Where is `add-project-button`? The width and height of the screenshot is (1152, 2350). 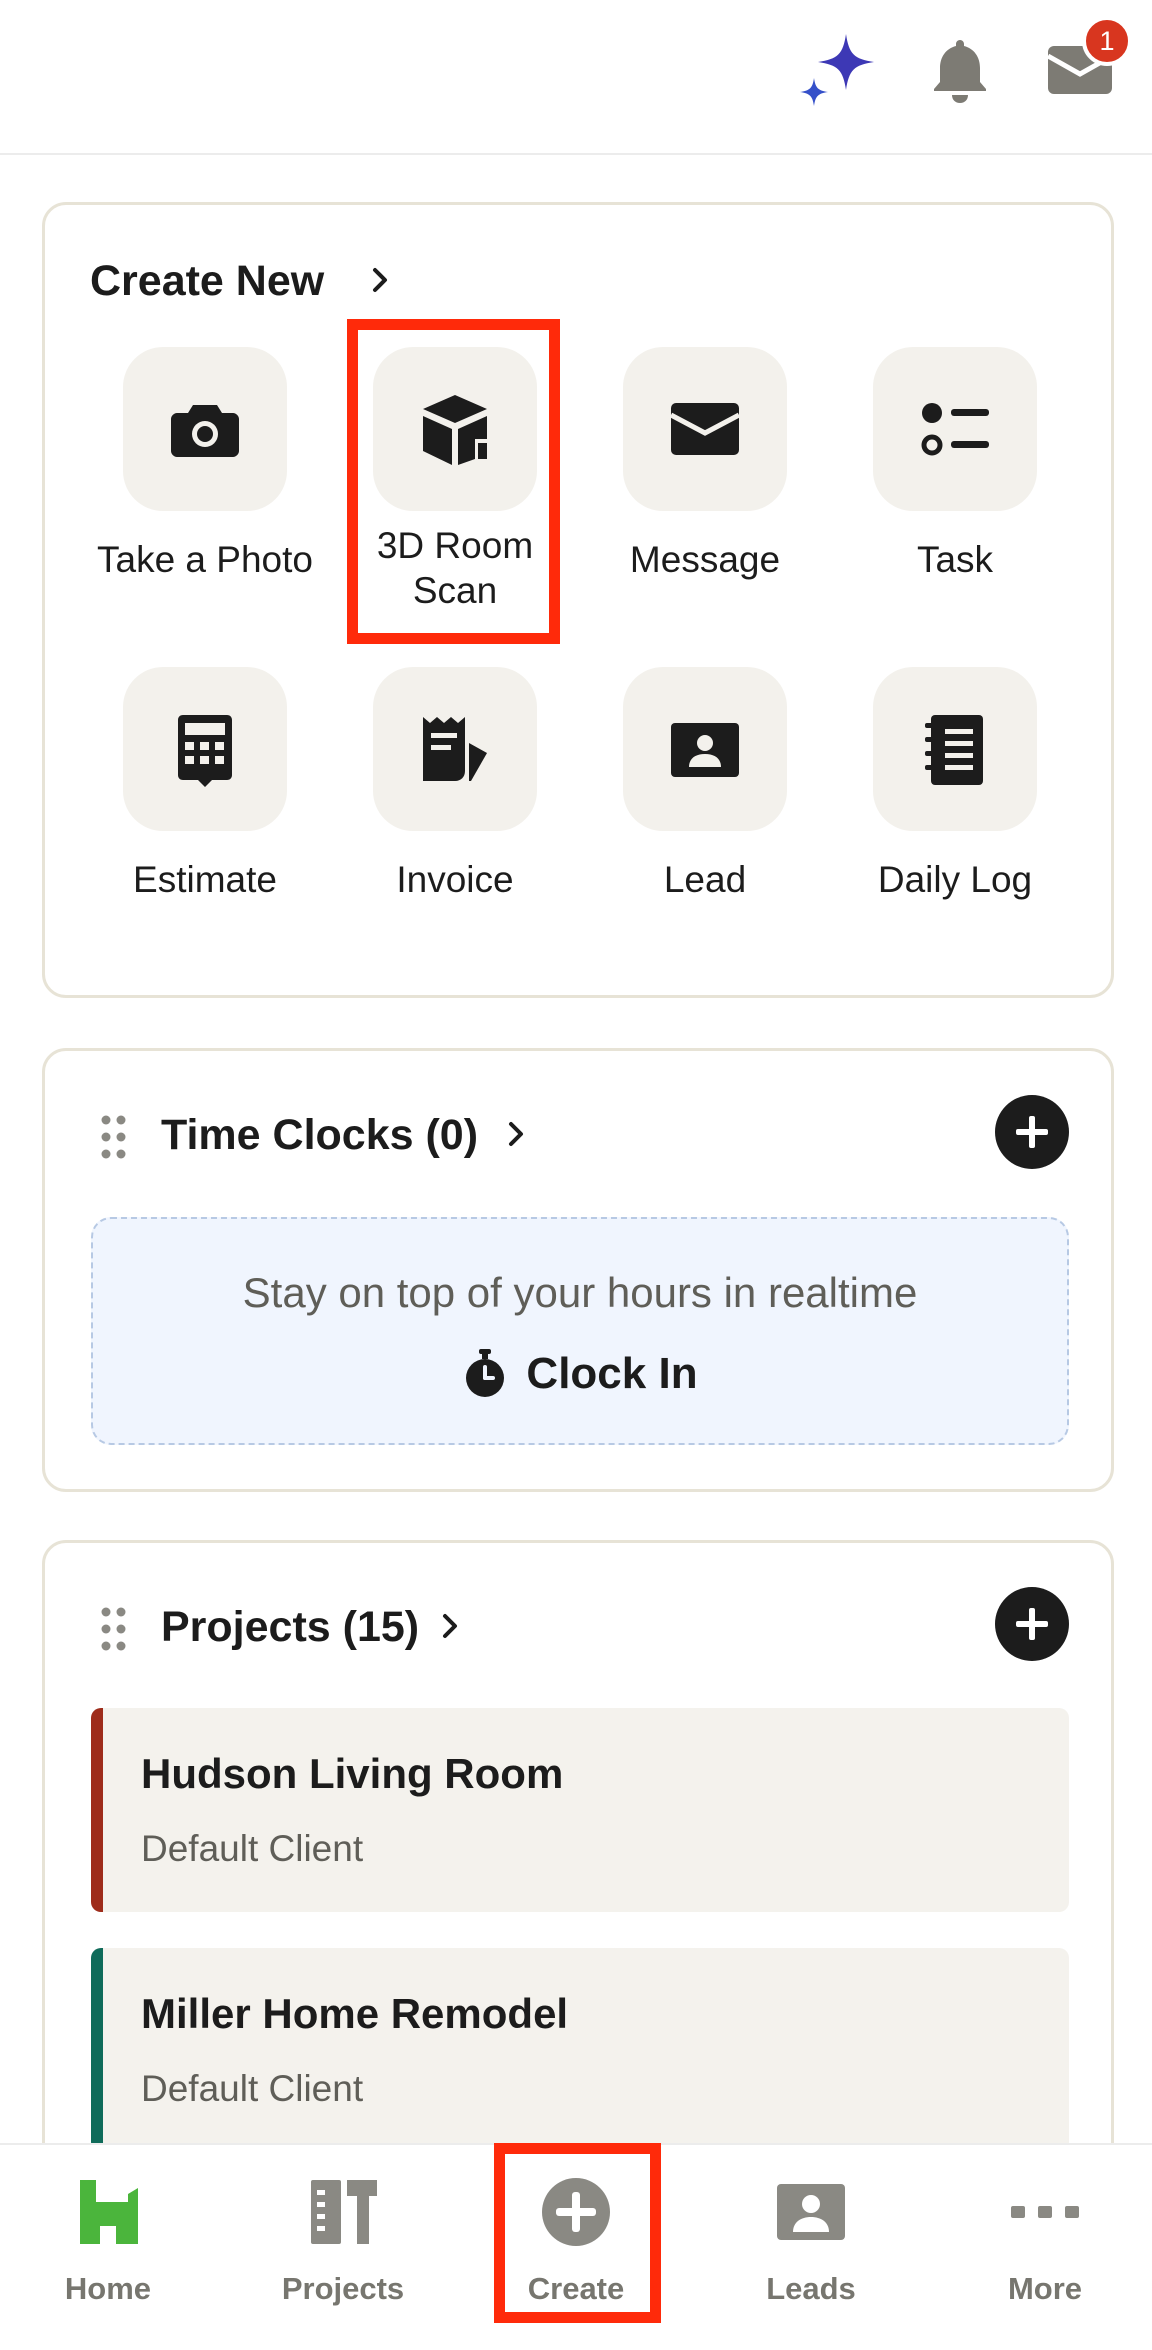 add-project-button is located at coordinates (1032, 1624).